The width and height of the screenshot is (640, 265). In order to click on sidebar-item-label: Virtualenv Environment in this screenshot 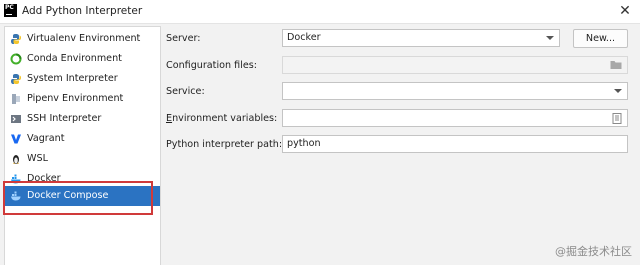, I will do `click(84, 38)`.